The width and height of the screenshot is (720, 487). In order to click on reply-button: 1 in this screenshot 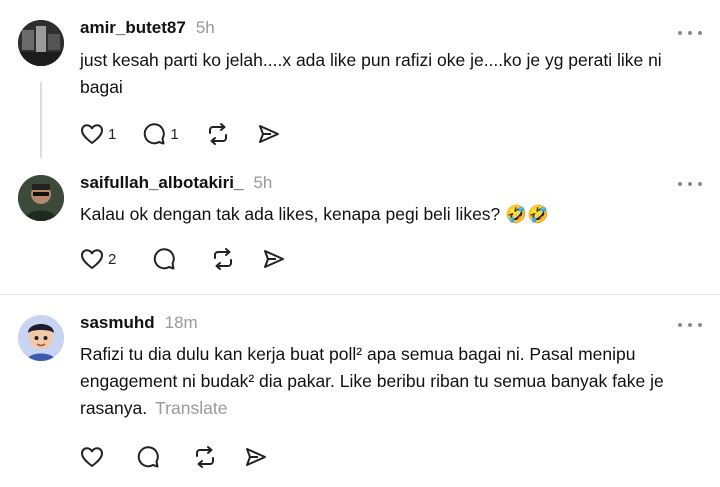, I will do `click(160, 134)`.